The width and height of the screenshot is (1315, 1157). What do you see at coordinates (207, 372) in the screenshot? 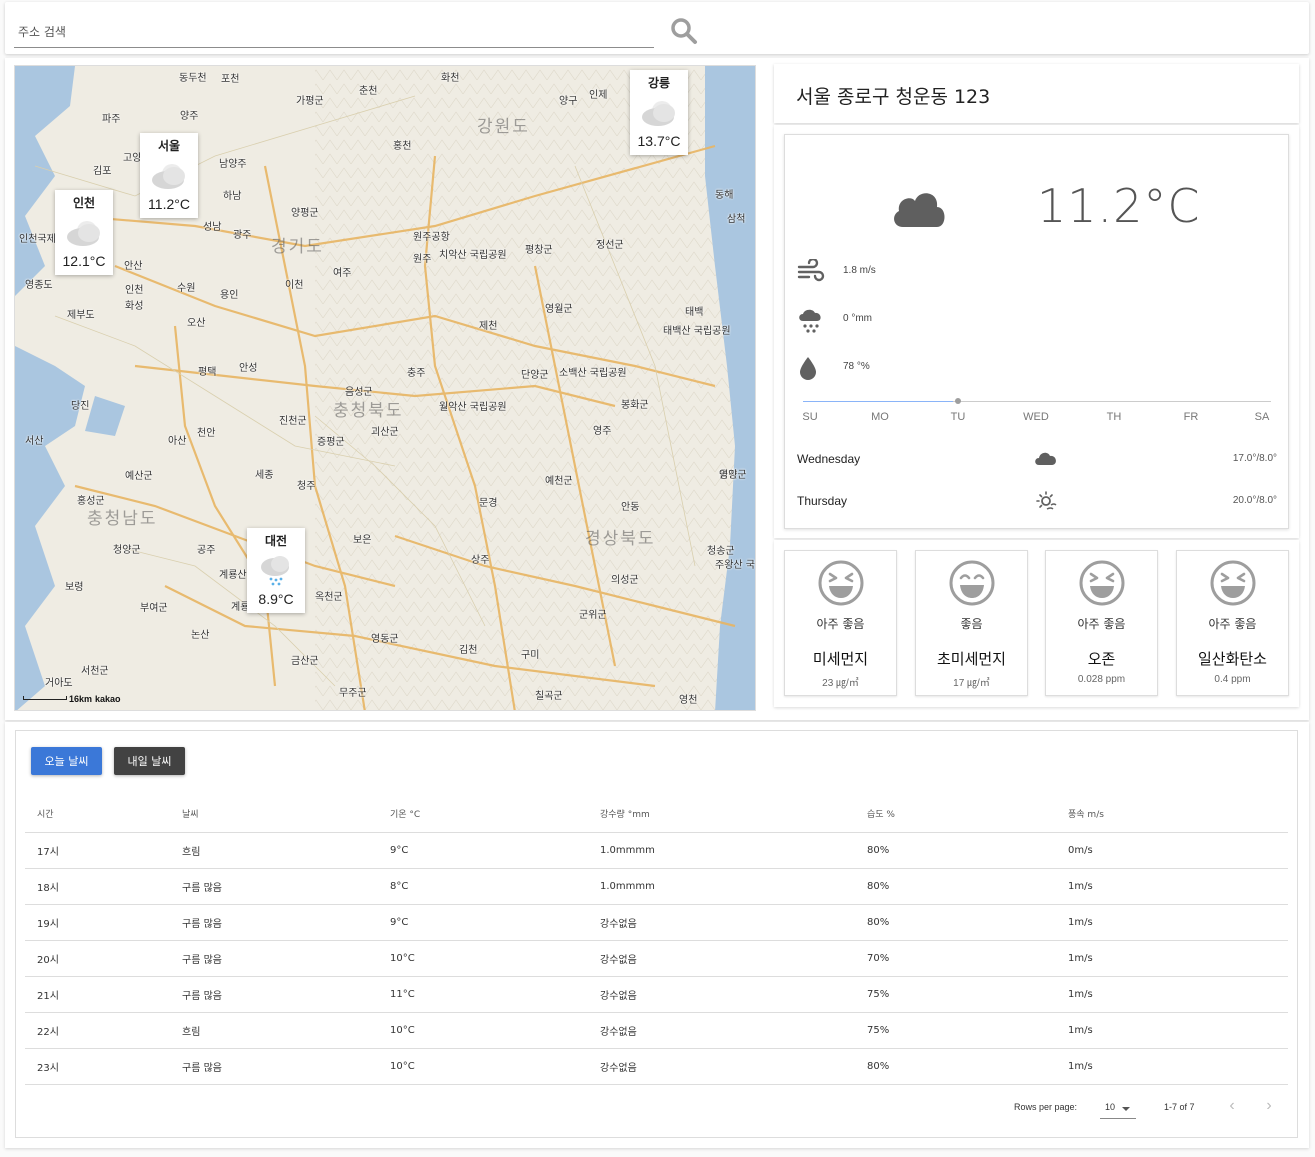
I see `map-place-label: 평택` at bounding box center [207, 372].